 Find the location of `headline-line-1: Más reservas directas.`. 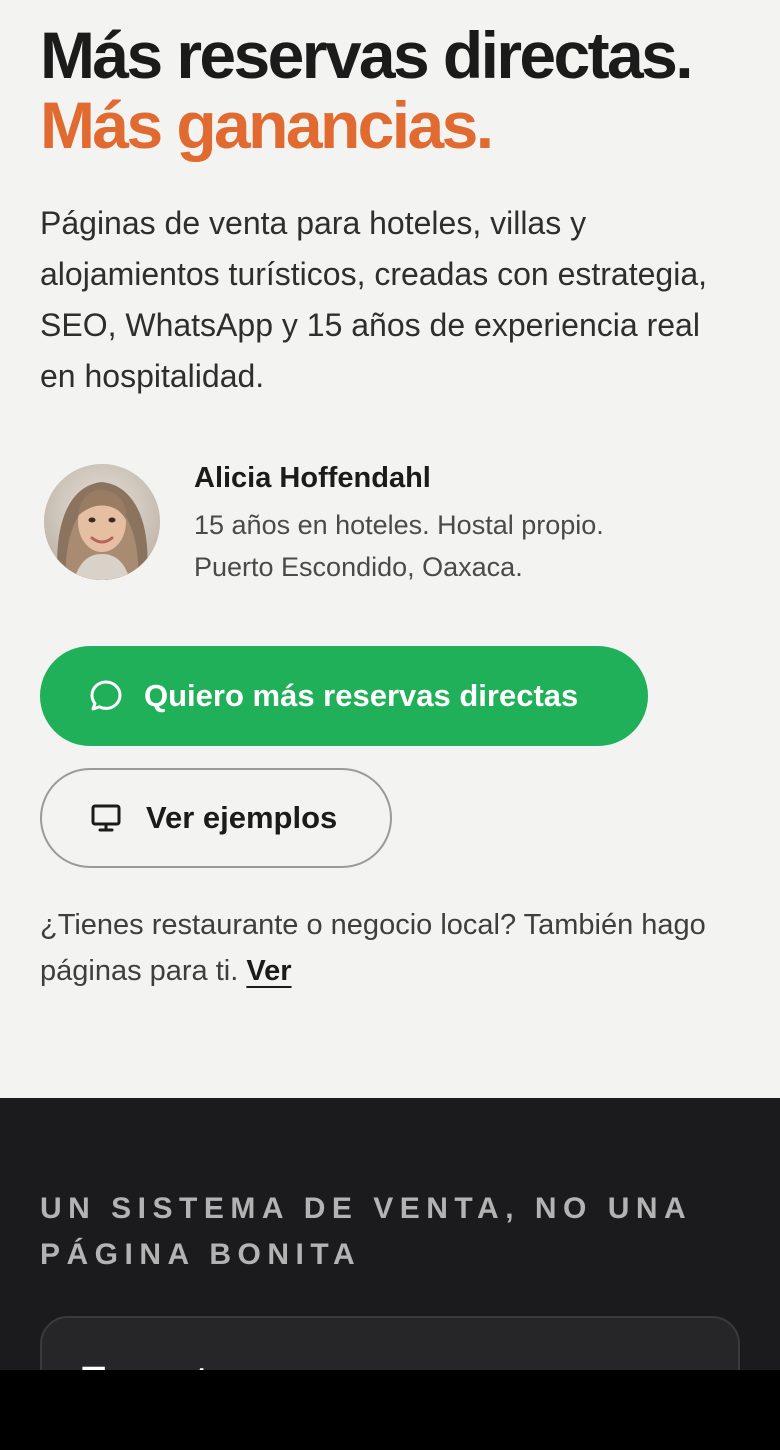

headline-line-1: Más reservas directas. is located at coordinates (367, 55).